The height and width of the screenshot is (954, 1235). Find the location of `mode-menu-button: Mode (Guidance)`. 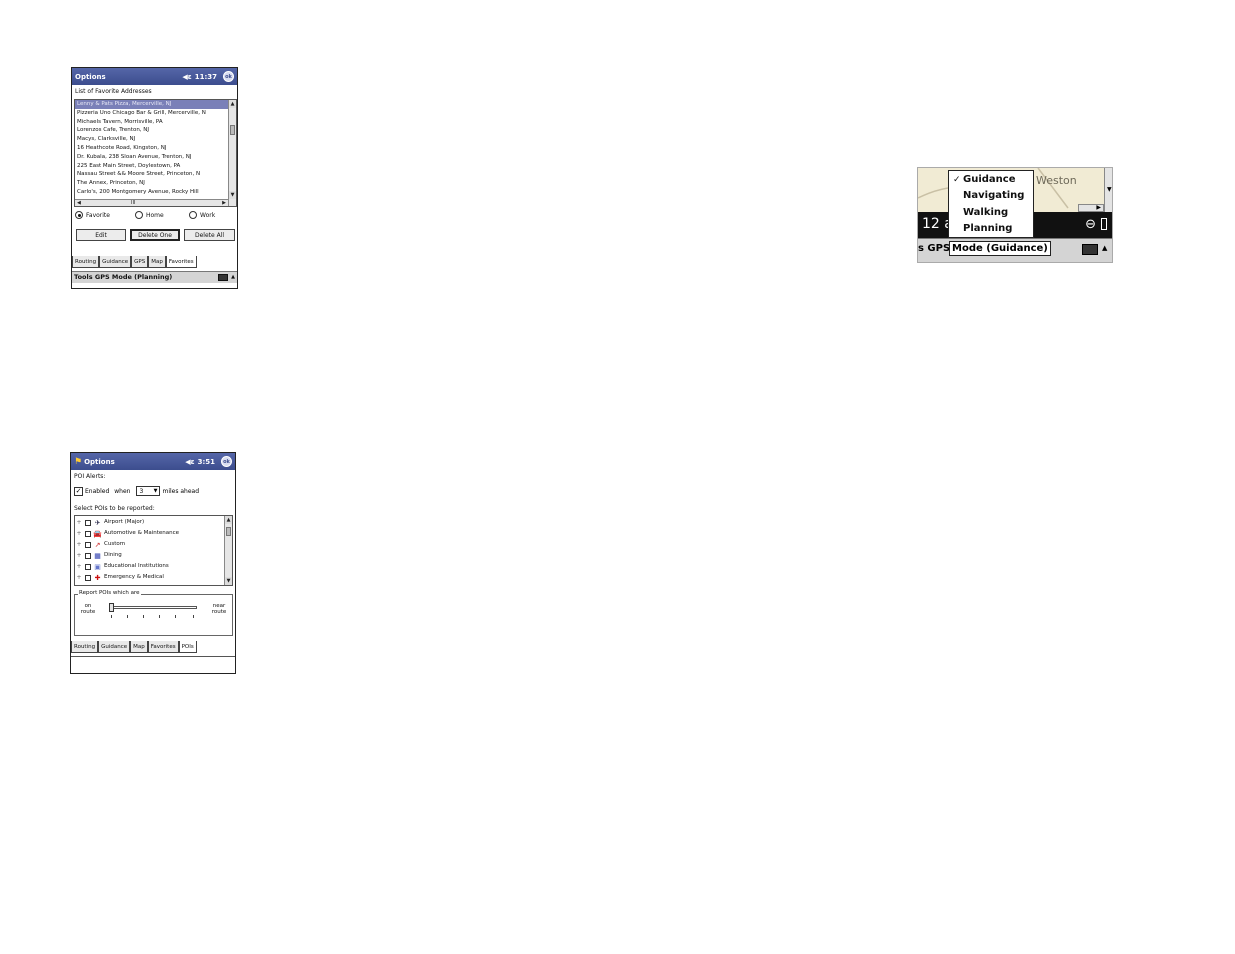

mode-menu-button: Mode (Guidance) is located at coordinates (1000, 248).